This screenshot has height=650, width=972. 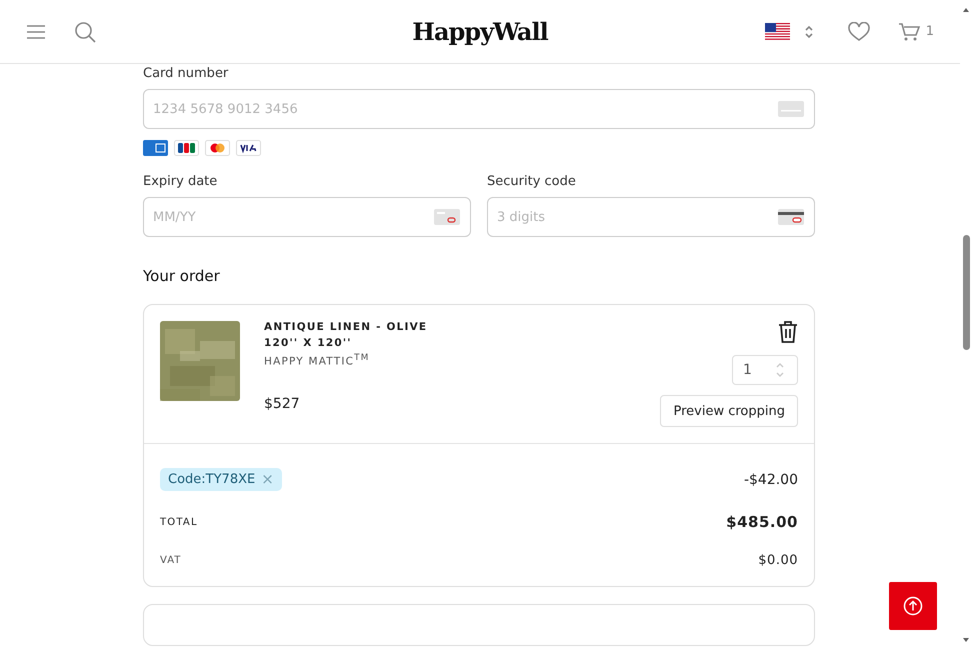 What do you see at coordinates (346, 327) in the screenshot?
I see `product-name: ANTIQUE LINEN - OLIVE` at bounding box center [346, 327].